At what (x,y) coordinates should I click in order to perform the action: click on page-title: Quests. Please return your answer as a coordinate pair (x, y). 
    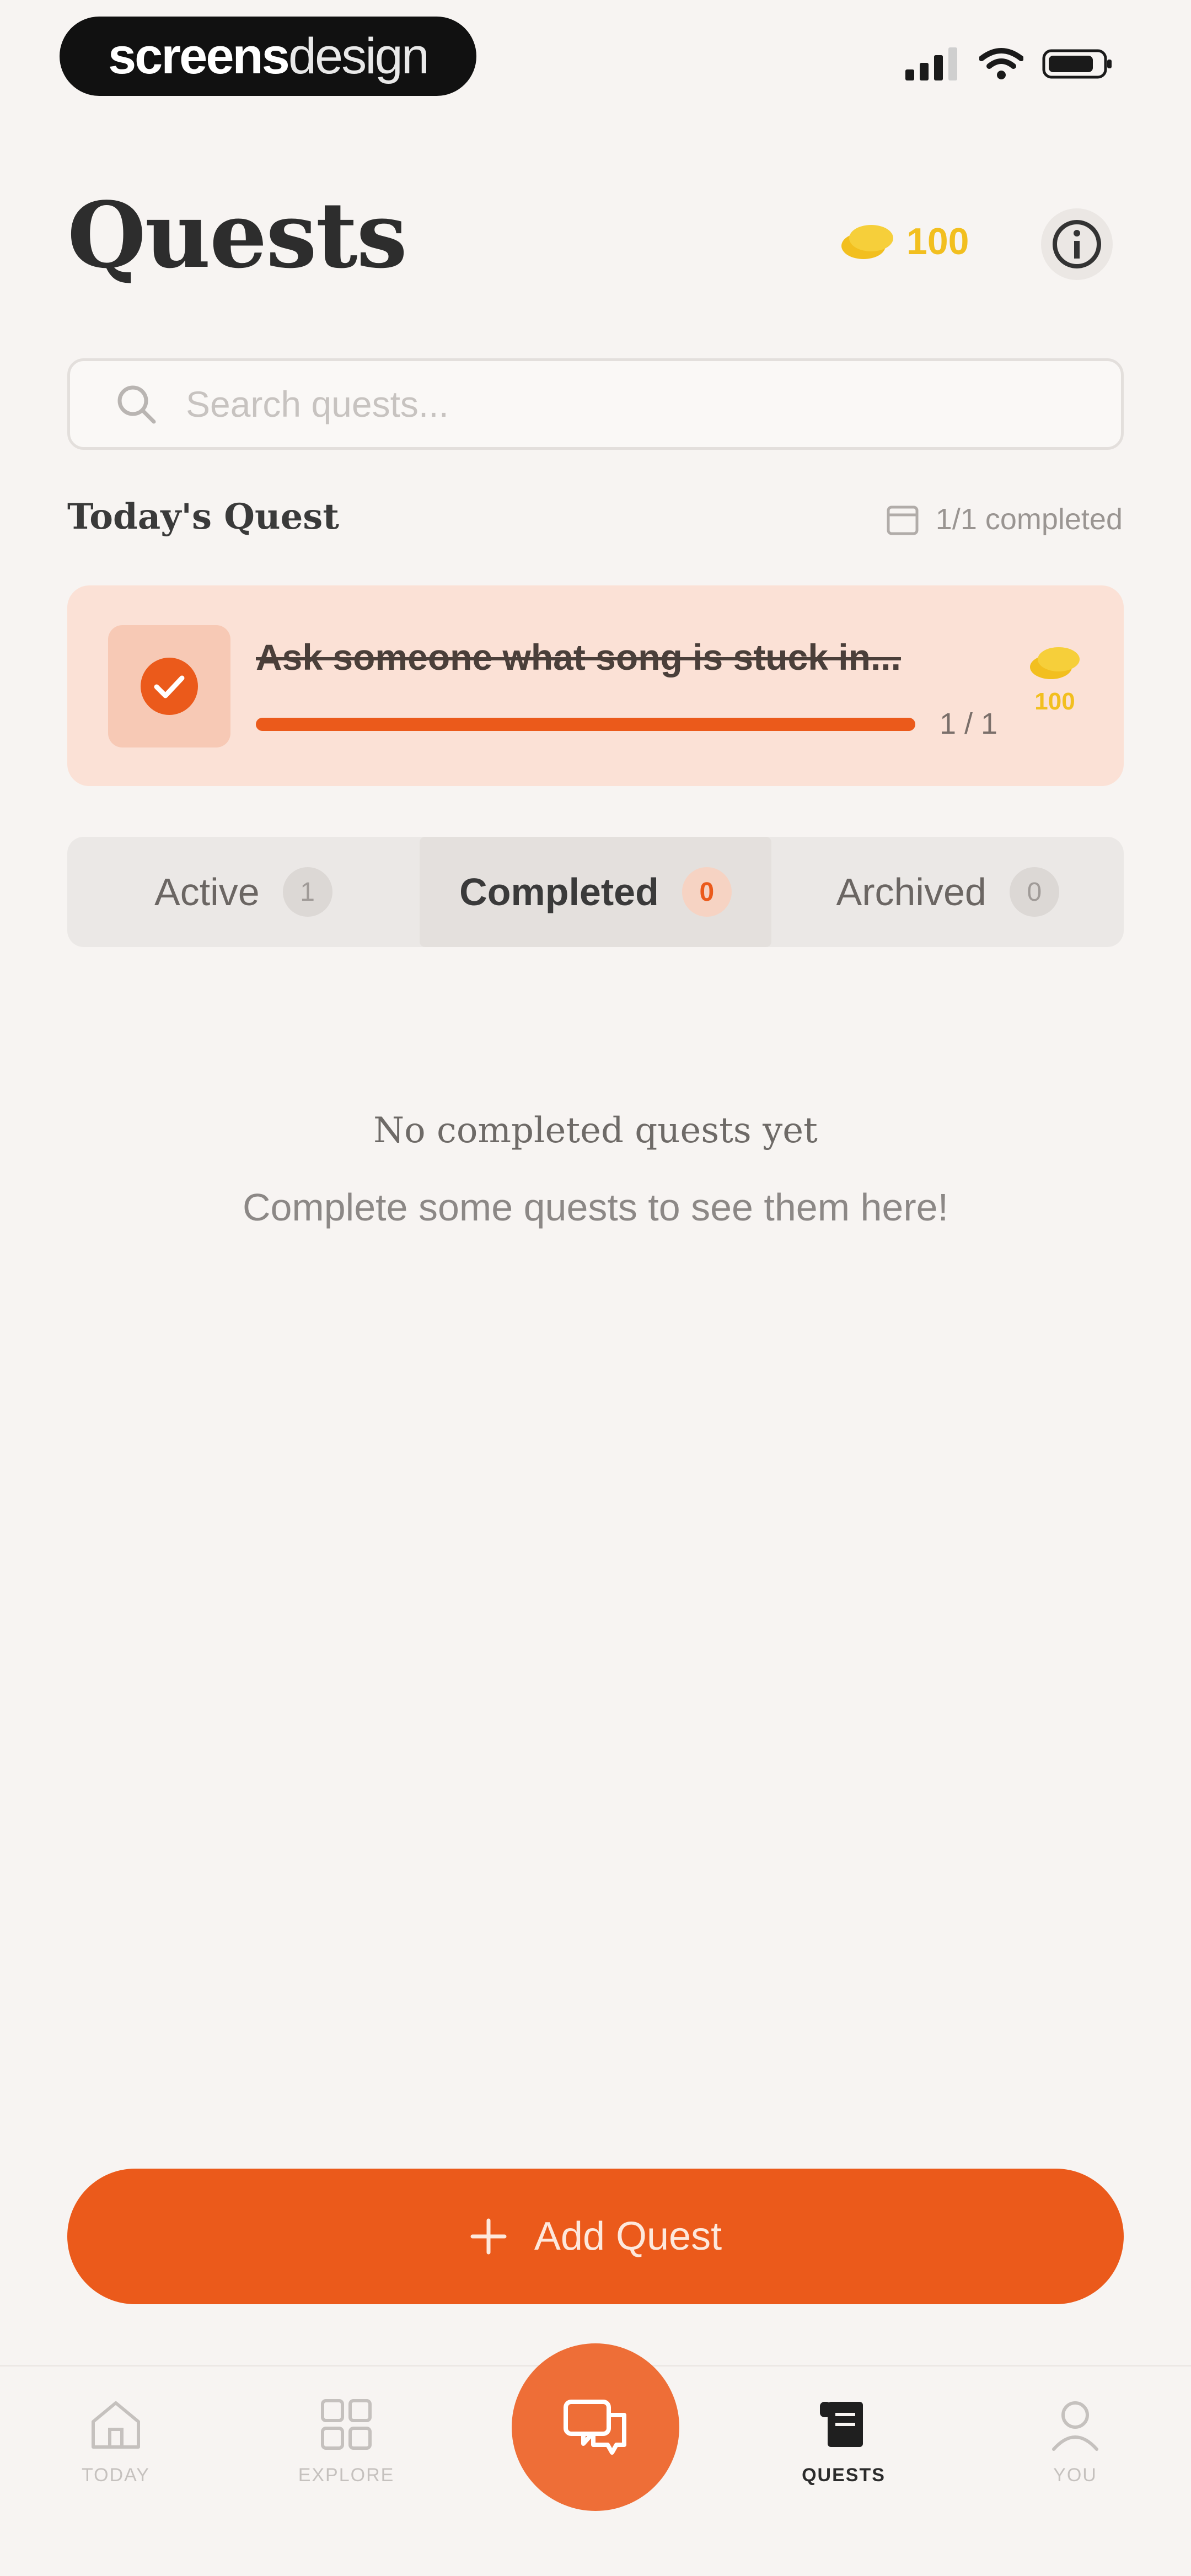
    Looking at the image, I should click on (237, 235).